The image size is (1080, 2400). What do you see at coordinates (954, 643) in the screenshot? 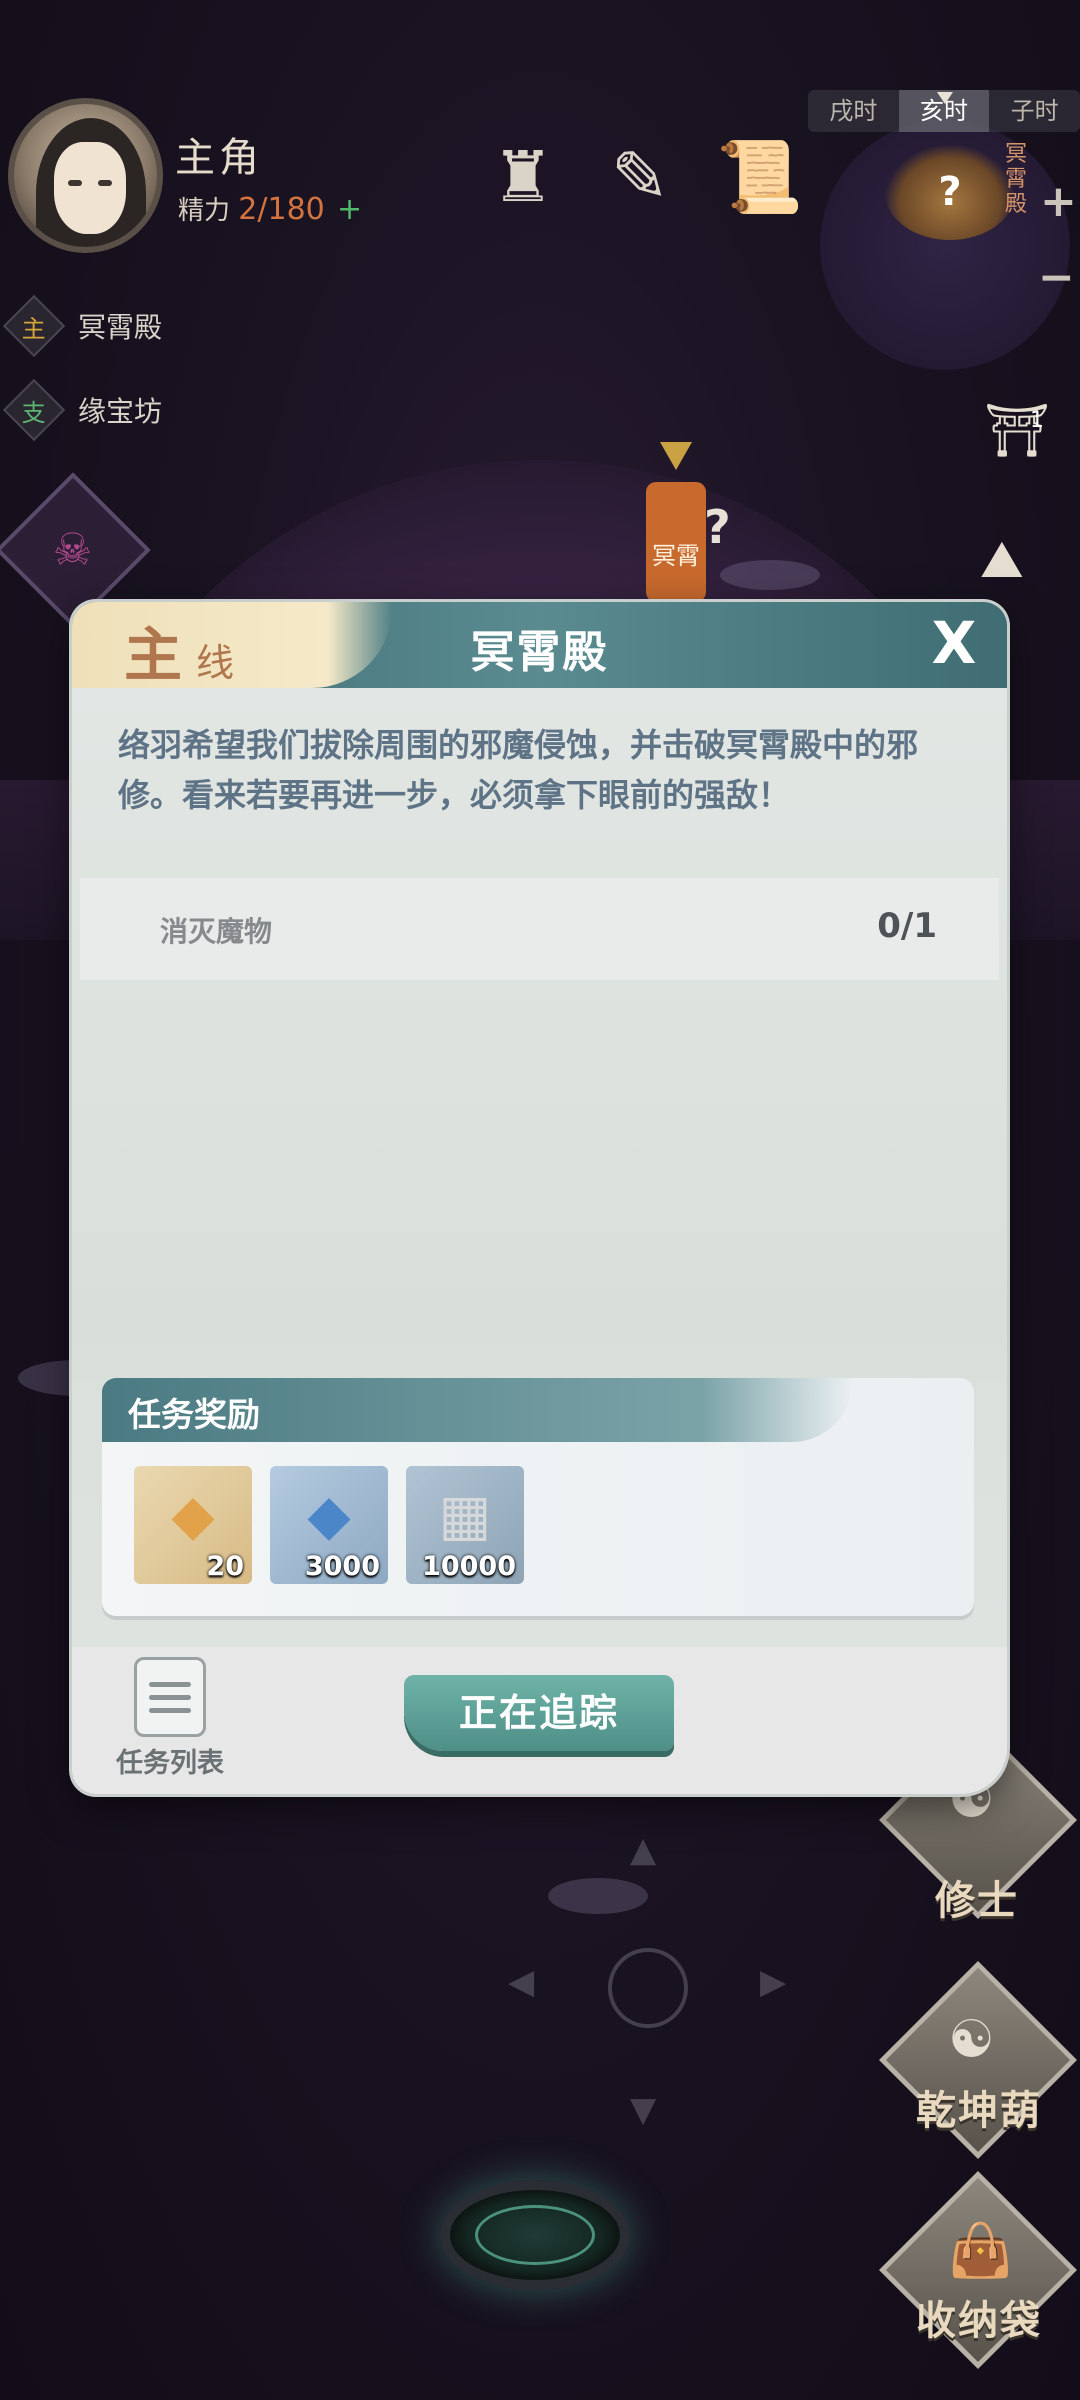
I see `close-button: X` at bounding box center [954, 643].